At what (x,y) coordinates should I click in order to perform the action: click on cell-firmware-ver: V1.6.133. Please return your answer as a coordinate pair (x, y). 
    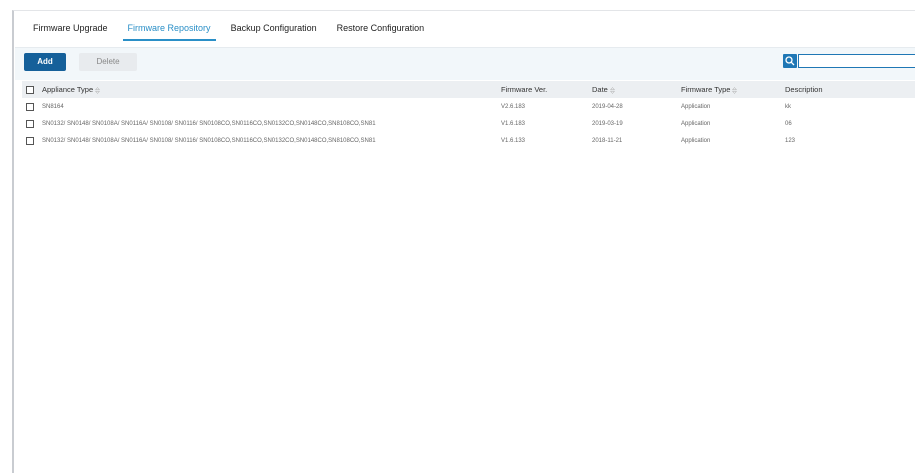
    Looking at the image, I should click on (513, 140).